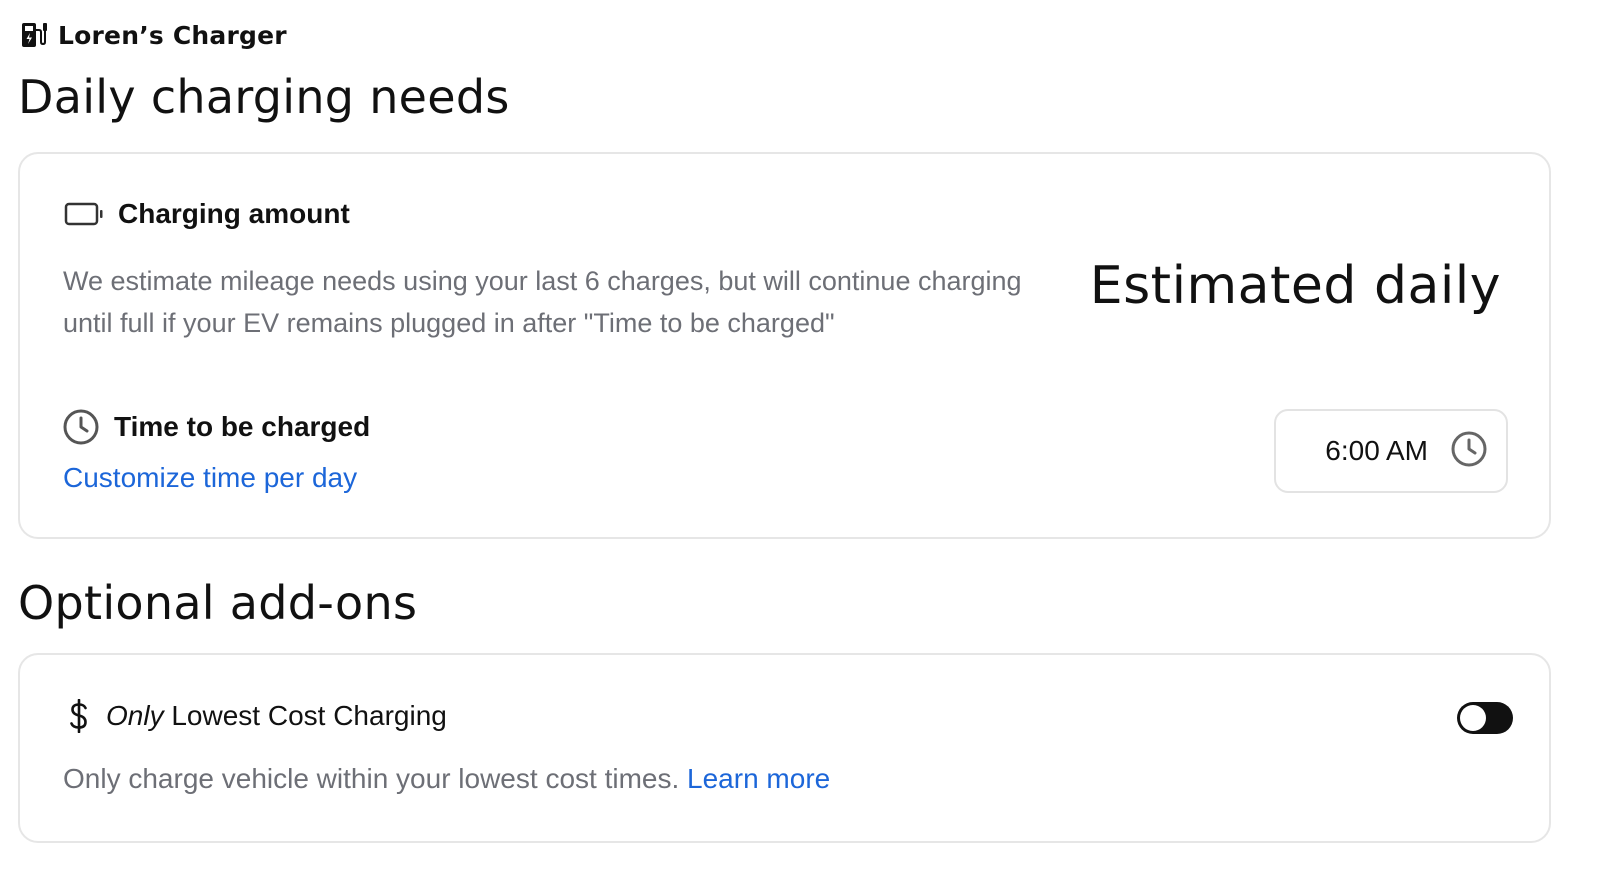 The width and height of the screenshot is (1600, 877). What do you see at coordinates (34, 35) in the screenshot?
I see `ev-charger-icon` at bounding box center [34, 35].